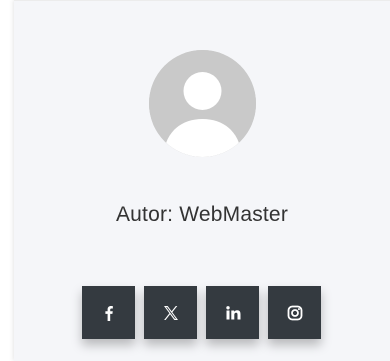 The height and width of the screenshot is (361, 390). What do you see at coordinates (201, 312) in the screenshot?
I see `social-links` at bounding box center [201, 312].